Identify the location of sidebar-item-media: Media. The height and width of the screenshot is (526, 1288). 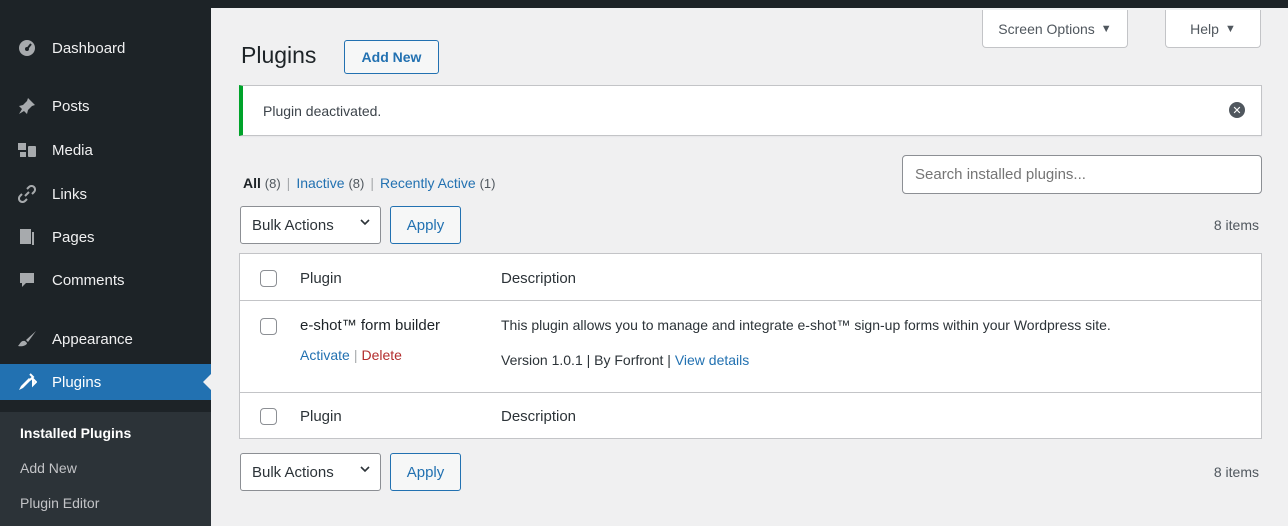
(105, 150).